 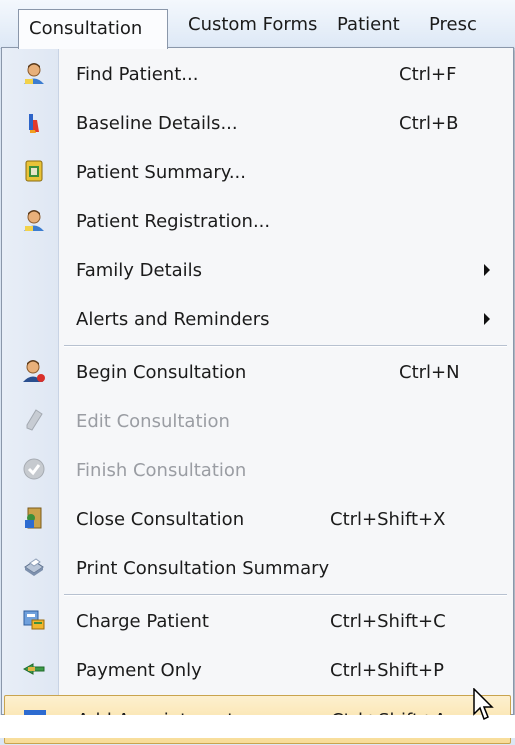 I want to click on patient-summary-icon, so click(x=34, y=171).